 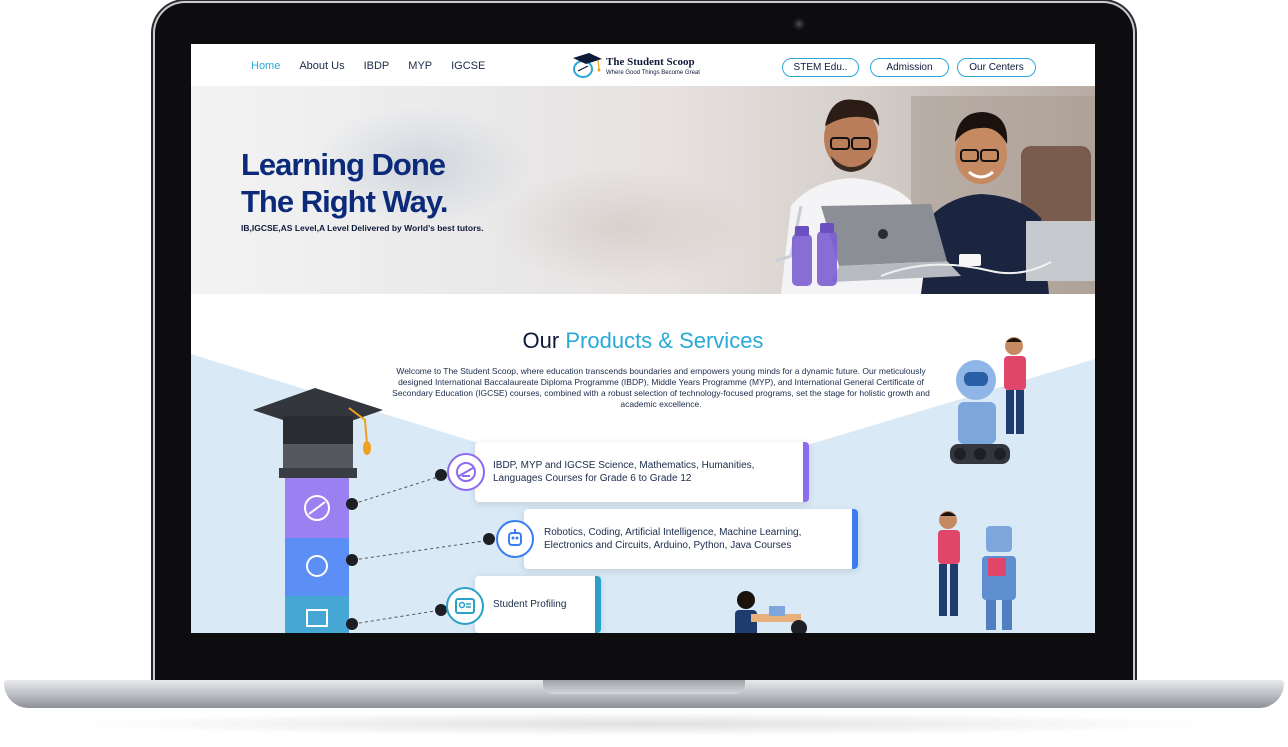 What do you see at coordinates (344, 201) in the screenshot?
I see `hero-title-line2: The Right Way.` at bounding box center [344, 201].